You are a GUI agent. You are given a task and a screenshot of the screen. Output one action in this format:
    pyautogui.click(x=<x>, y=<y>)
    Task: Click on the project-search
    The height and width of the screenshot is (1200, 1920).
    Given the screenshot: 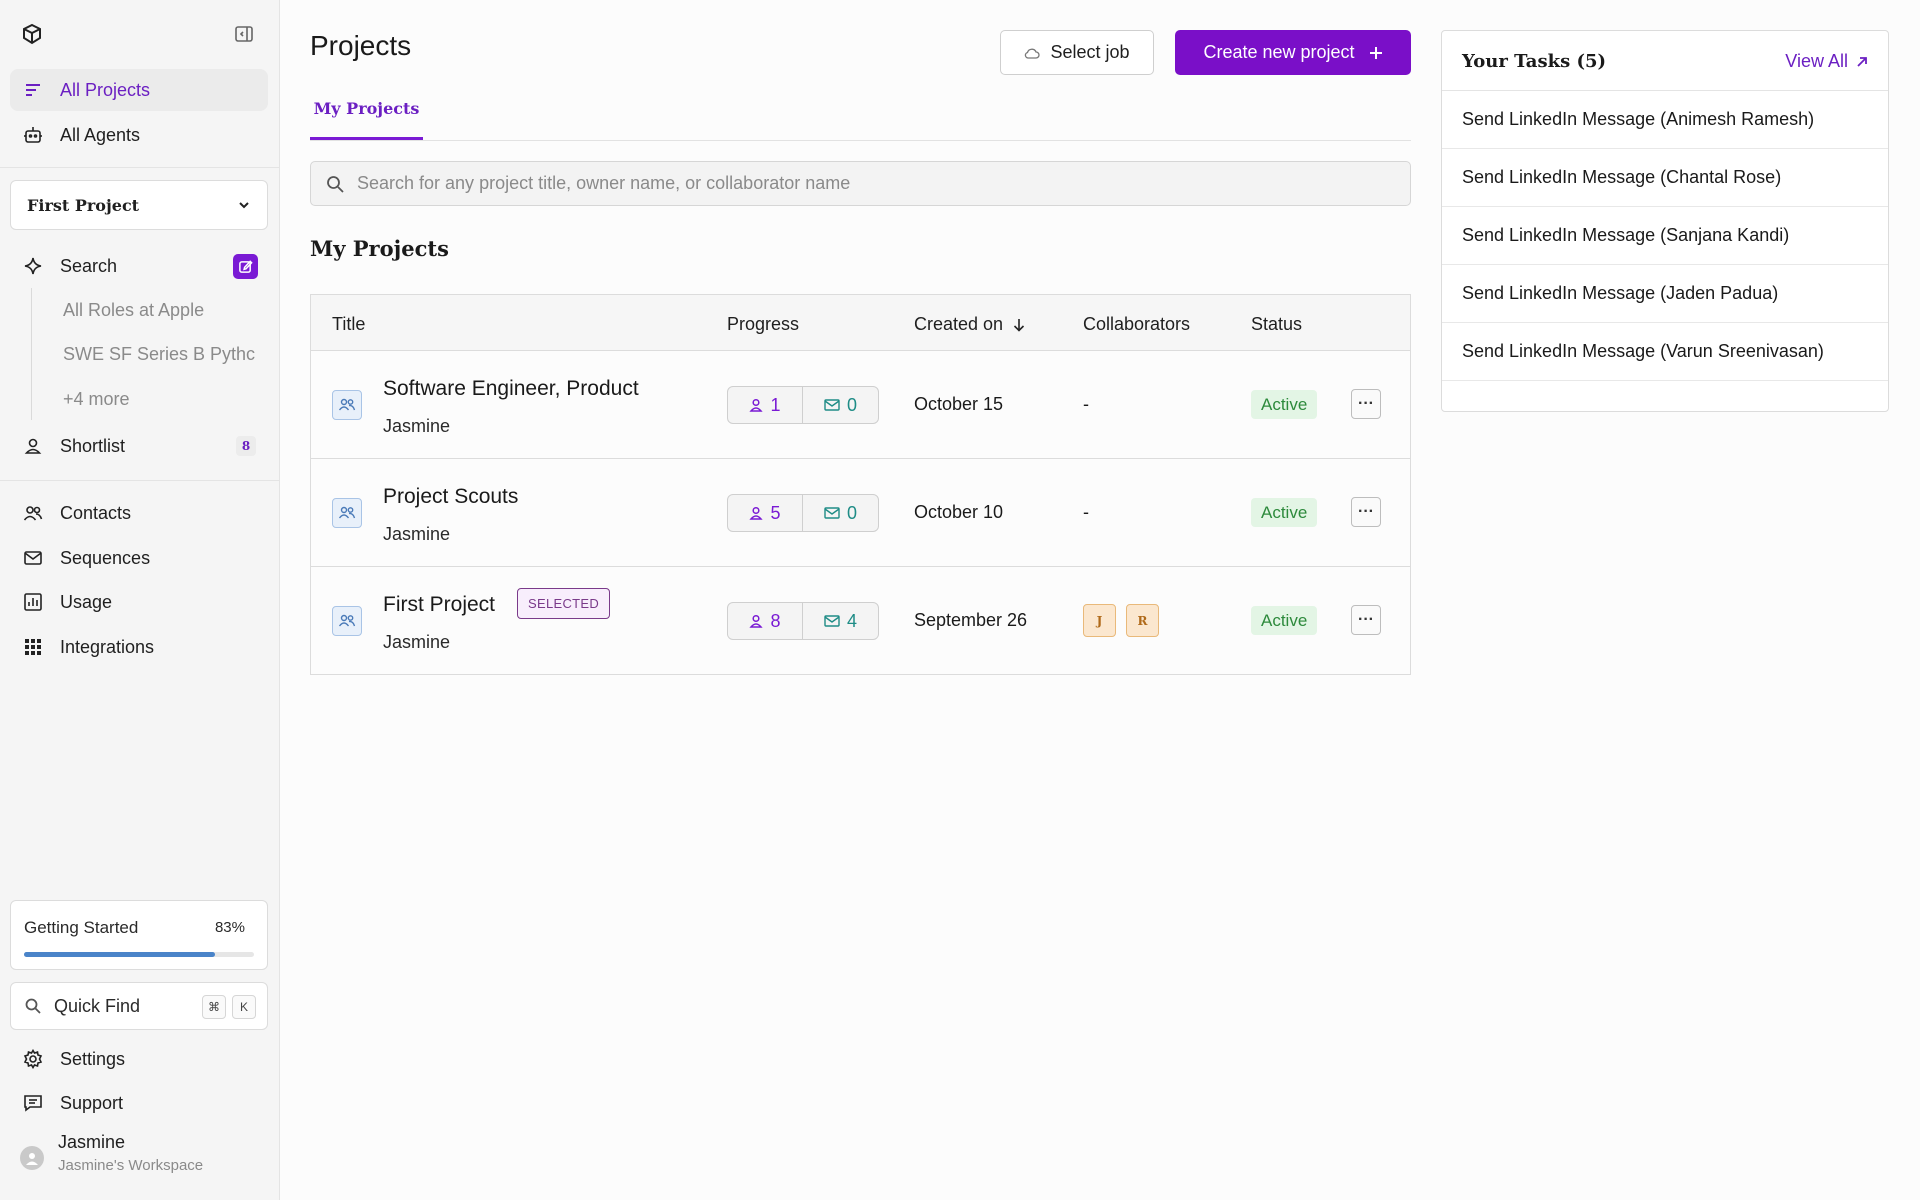 What is the action you would take?
    pyautogui.click(x=860, y=183)
    